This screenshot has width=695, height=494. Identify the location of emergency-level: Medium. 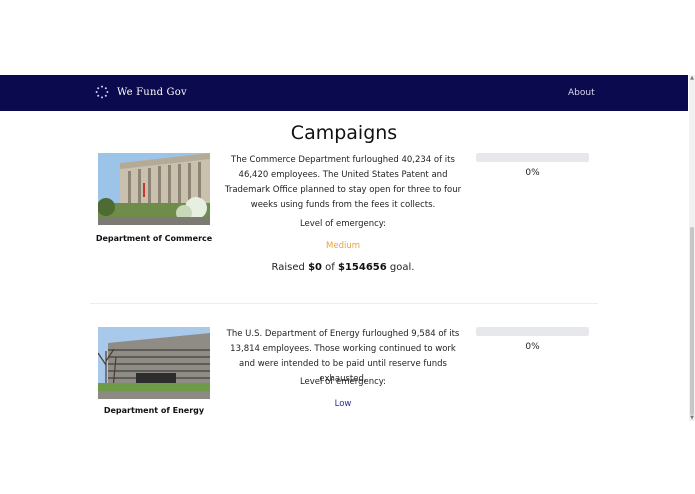
(343, 246).